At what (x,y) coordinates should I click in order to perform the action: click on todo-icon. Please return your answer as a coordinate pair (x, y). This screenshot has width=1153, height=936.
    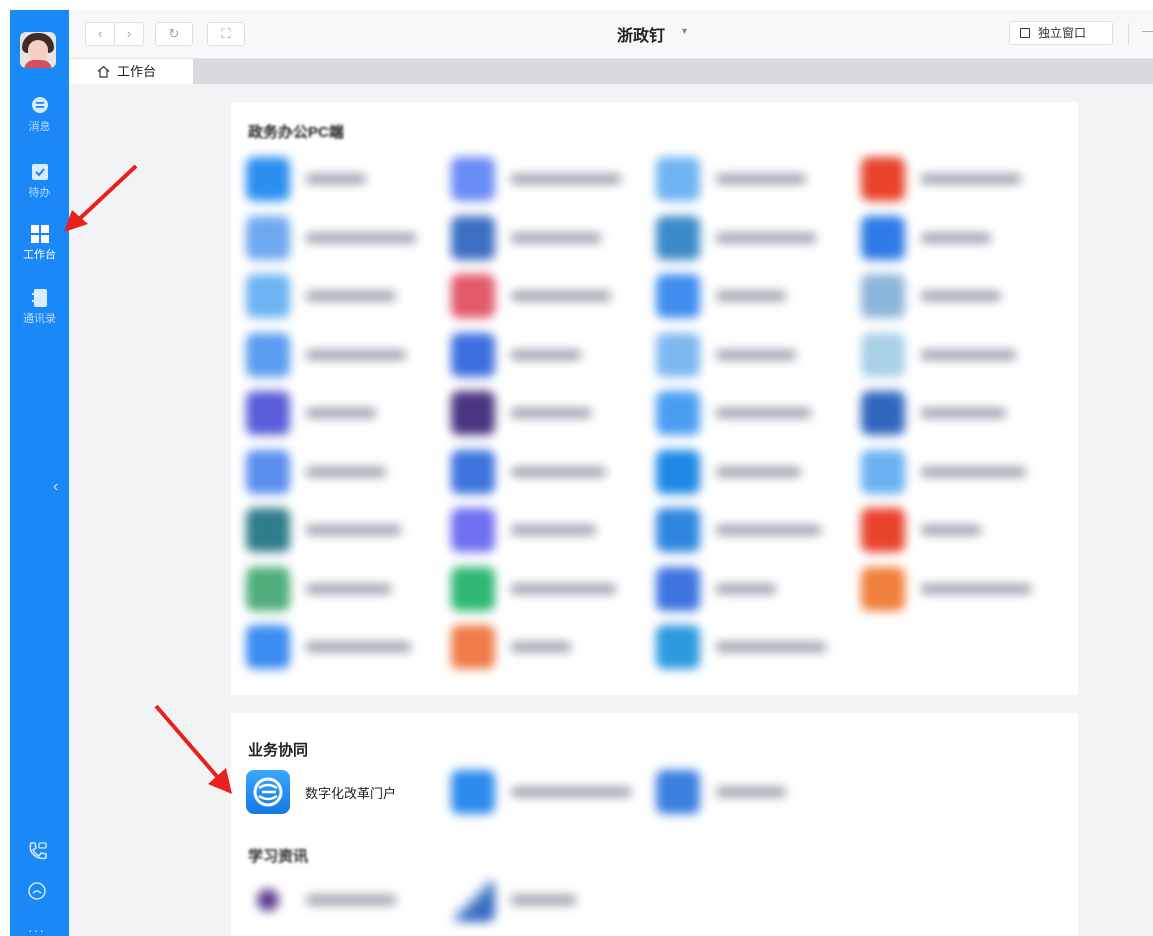
    Looking at the image, I should click on (39, 172).